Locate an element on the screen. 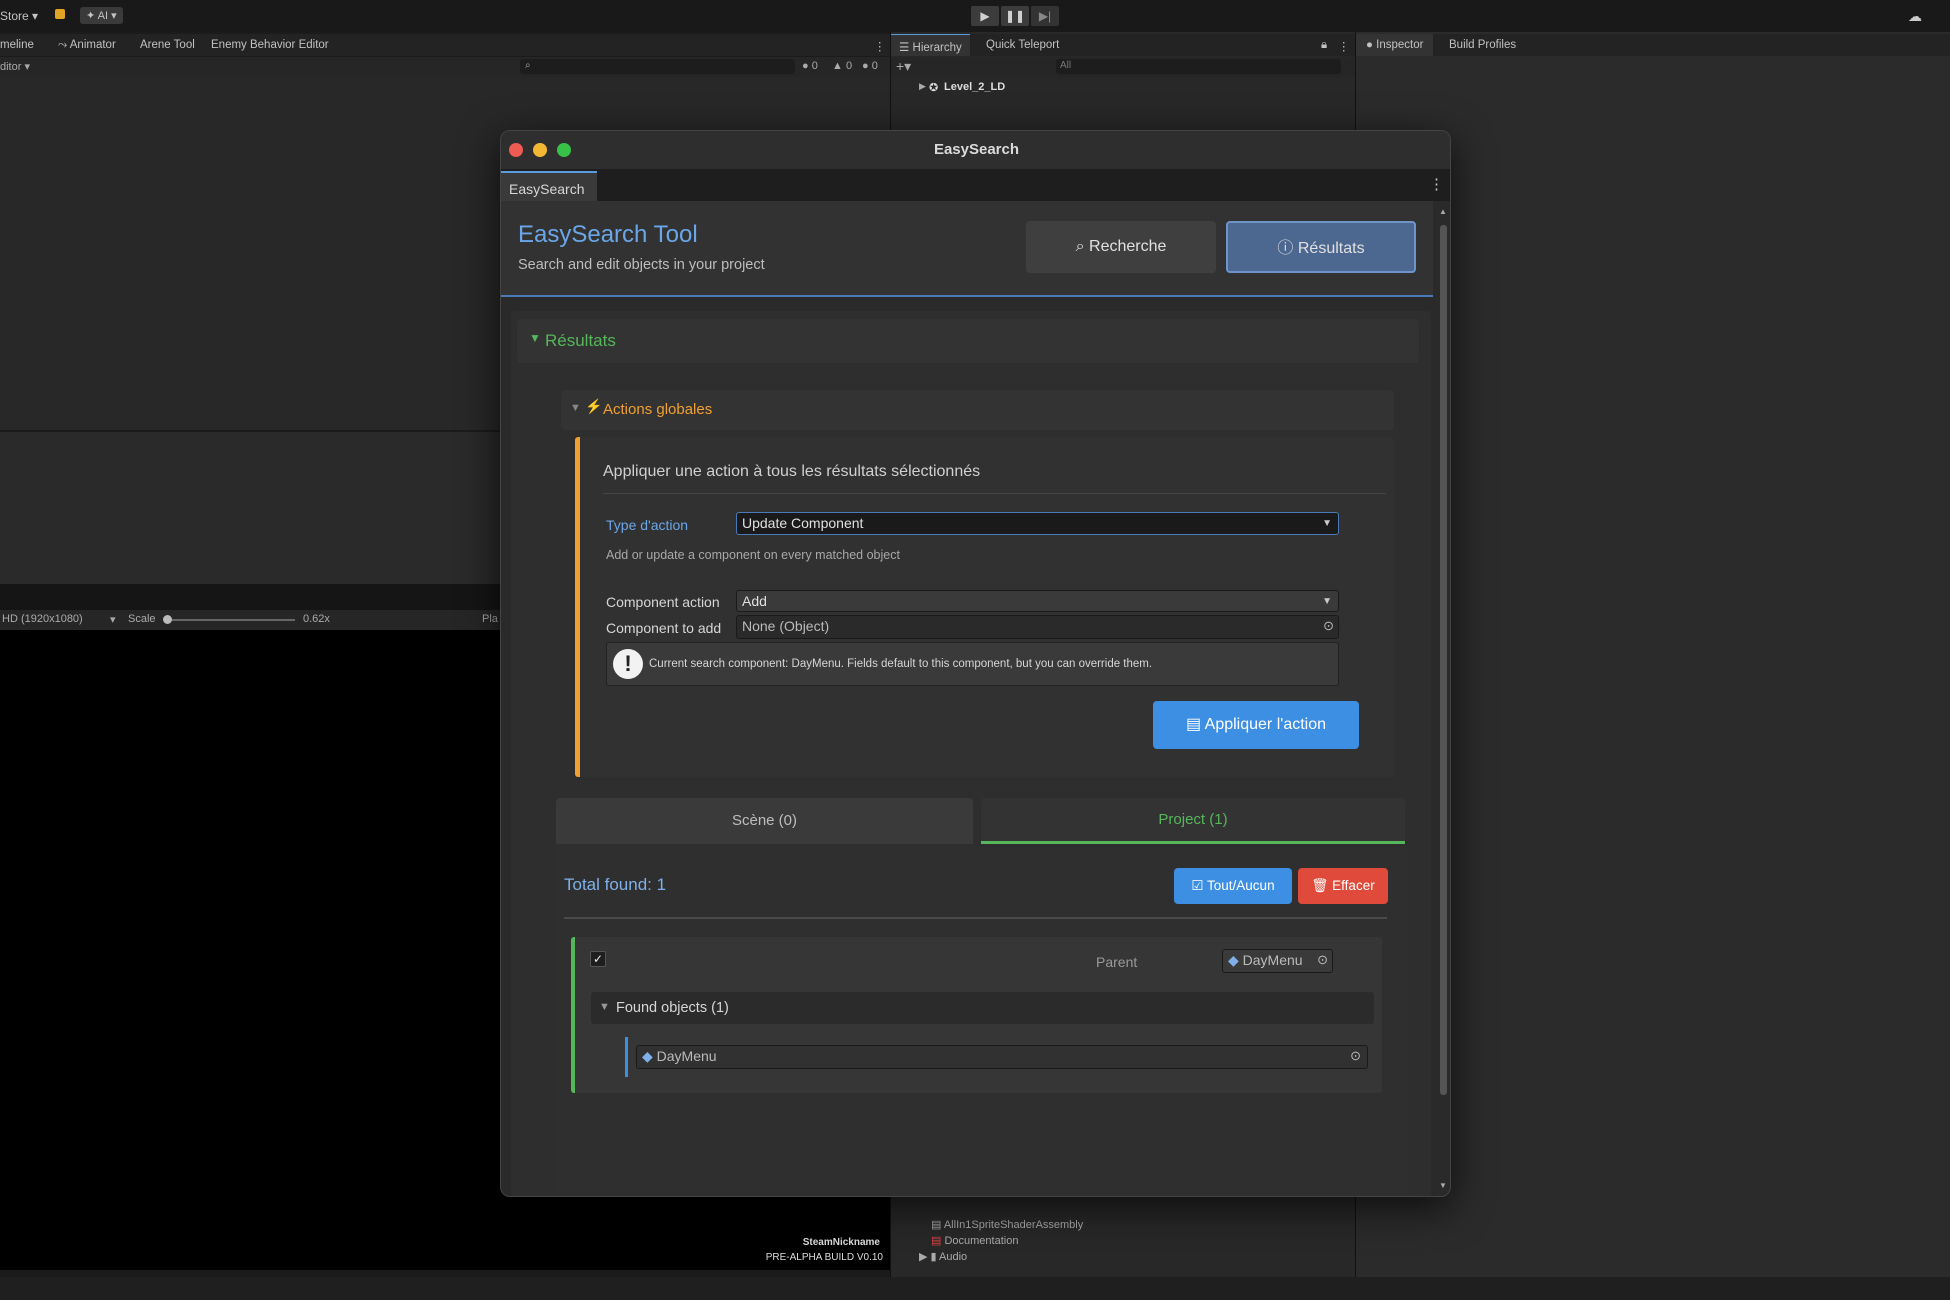 The height and width of the screenshot is (1300, 1950). editor-dropdown: ditor ▾ is located at coordinates (15, 66).